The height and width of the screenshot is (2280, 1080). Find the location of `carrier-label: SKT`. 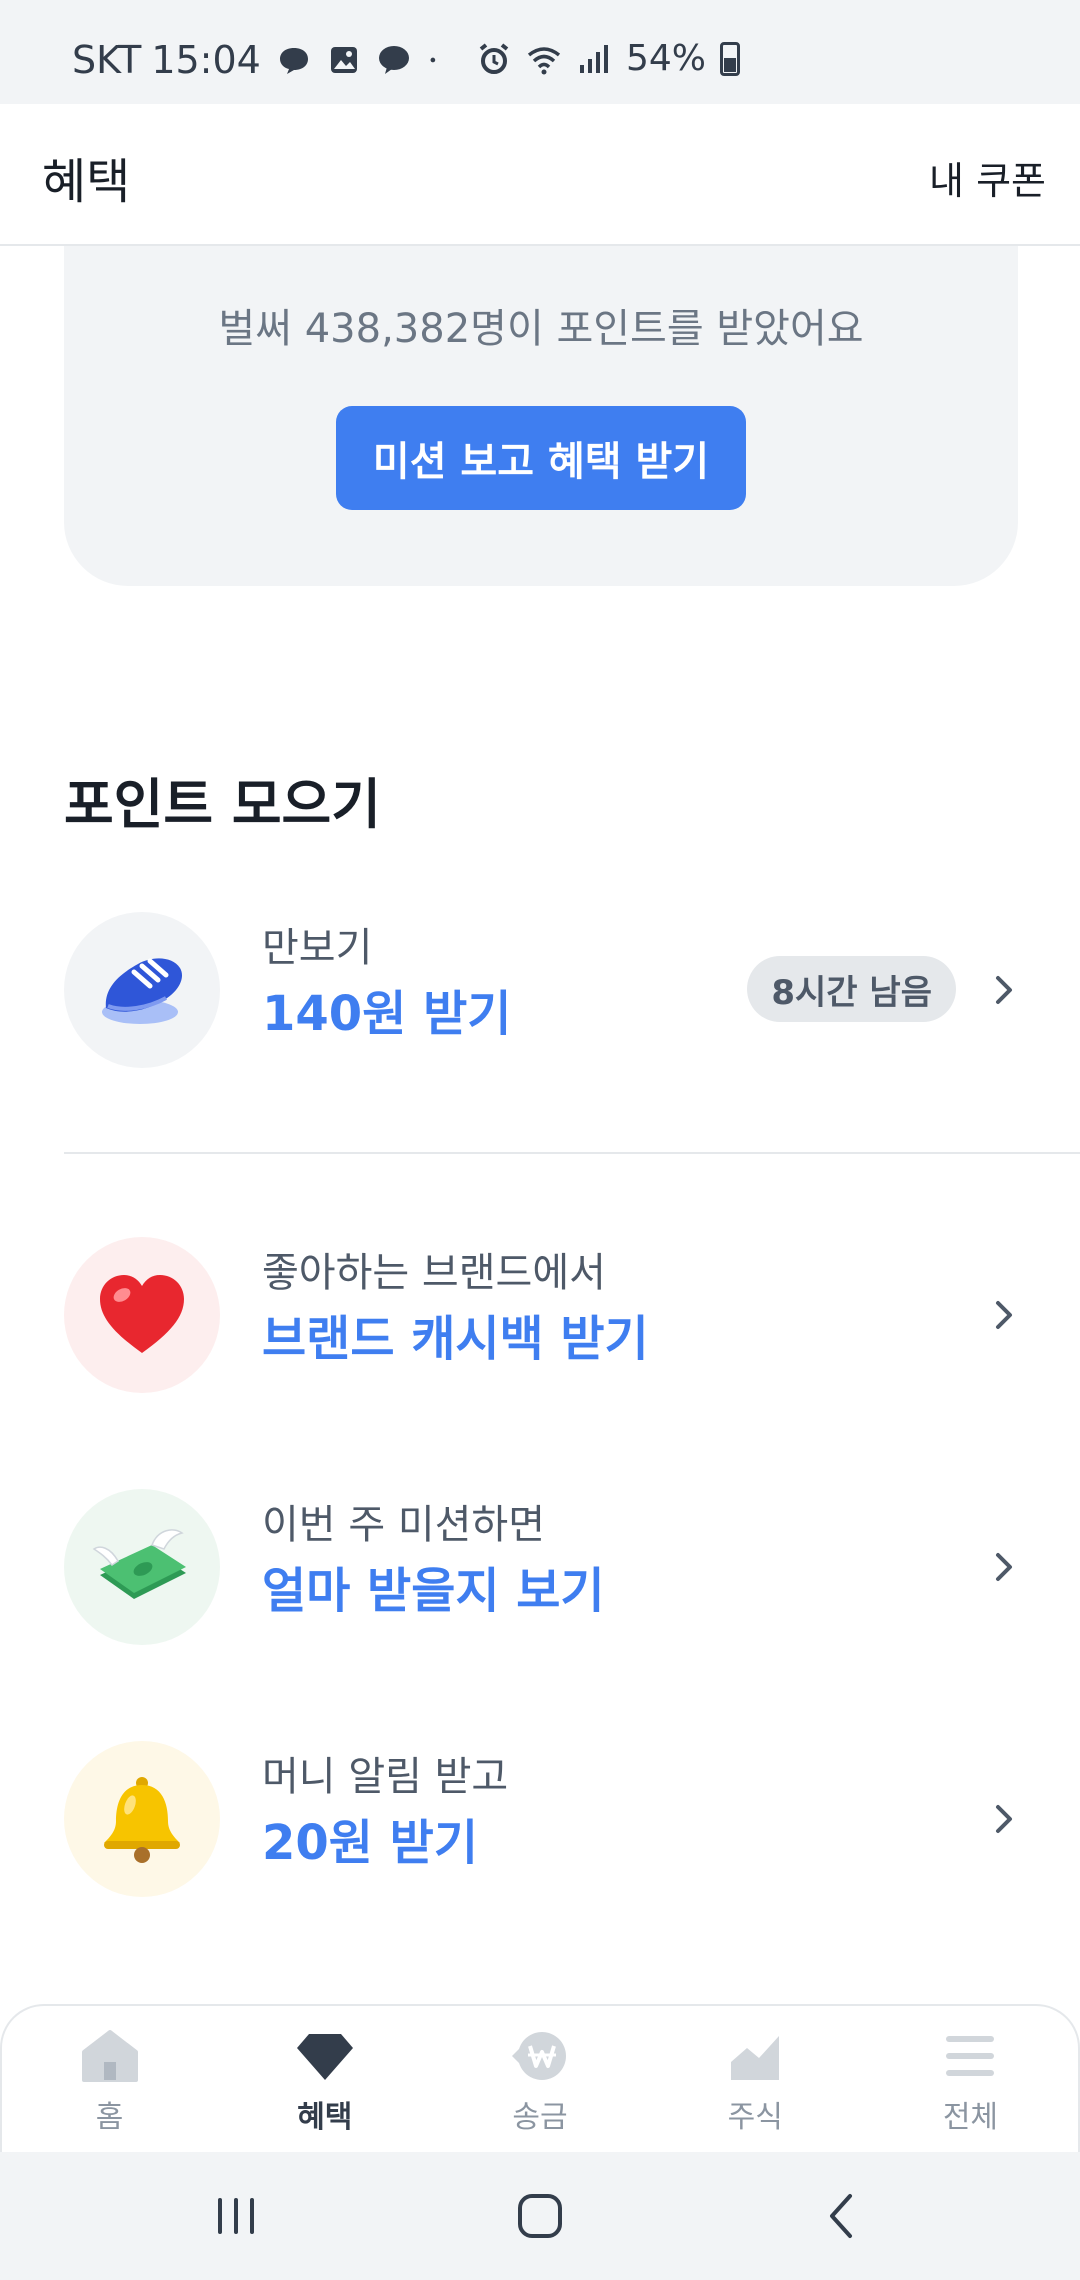

carrier-label: SKT is located at coordinates (107, 60).